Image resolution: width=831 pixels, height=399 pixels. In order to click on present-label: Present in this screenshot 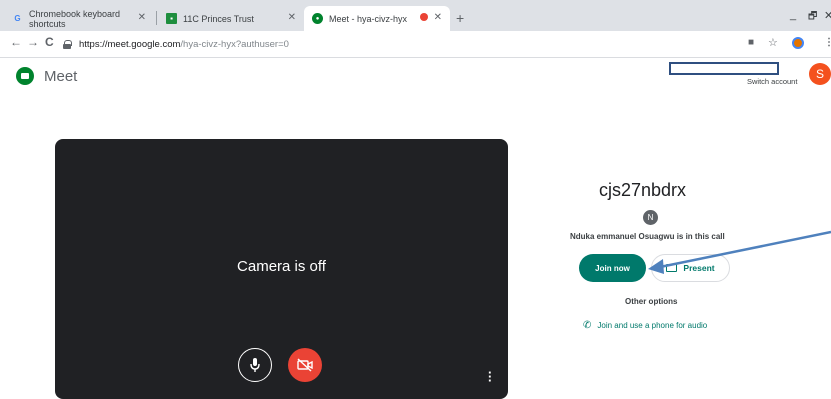, I will do `click(699, 268)`.